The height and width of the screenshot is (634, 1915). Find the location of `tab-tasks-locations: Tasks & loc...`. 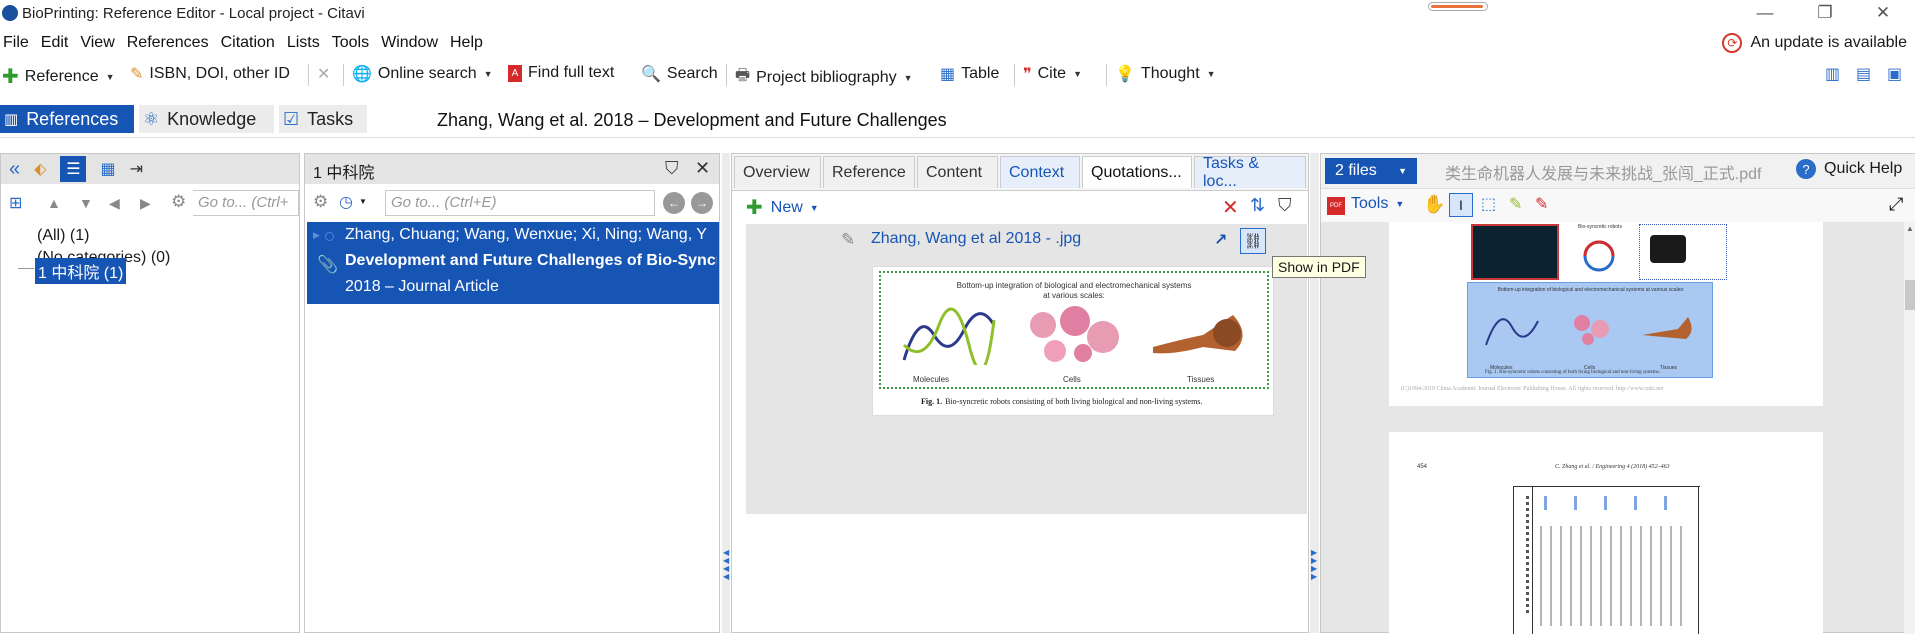

tab-tasks-locations: Tasks & loc... is located at coordinates (1250, 172).